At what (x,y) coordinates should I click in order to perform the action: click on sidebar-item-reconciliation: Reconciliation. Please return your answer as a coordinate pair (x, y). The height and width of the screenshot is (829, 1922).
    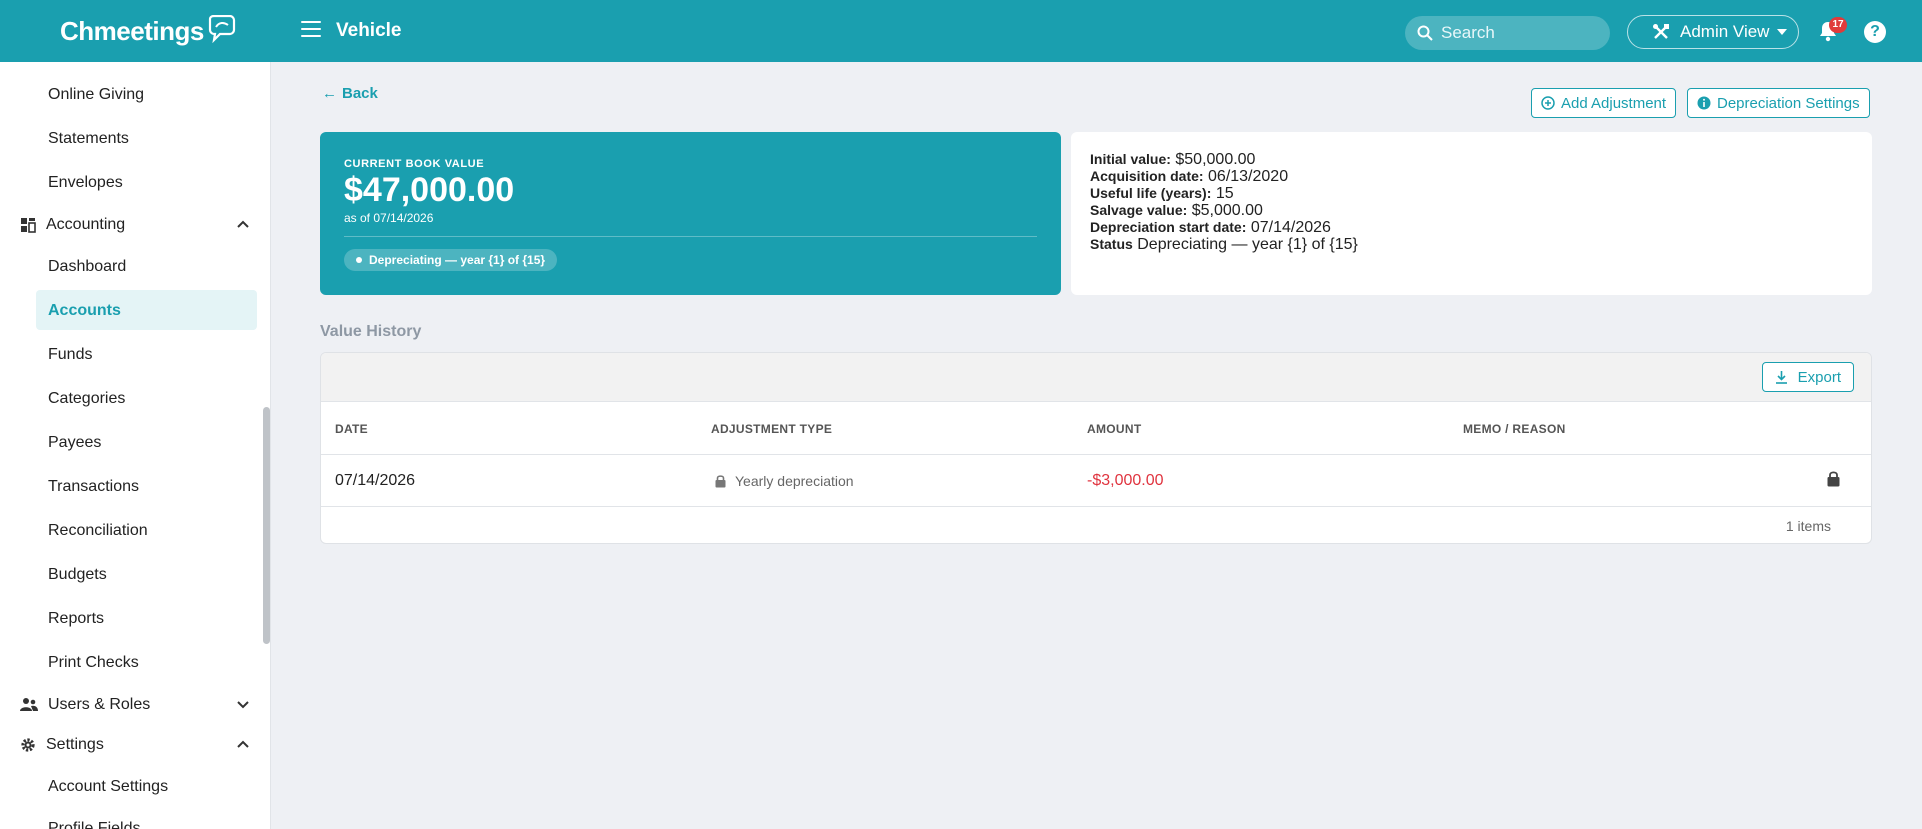
    Looking at the image, I should click on (98, 531).